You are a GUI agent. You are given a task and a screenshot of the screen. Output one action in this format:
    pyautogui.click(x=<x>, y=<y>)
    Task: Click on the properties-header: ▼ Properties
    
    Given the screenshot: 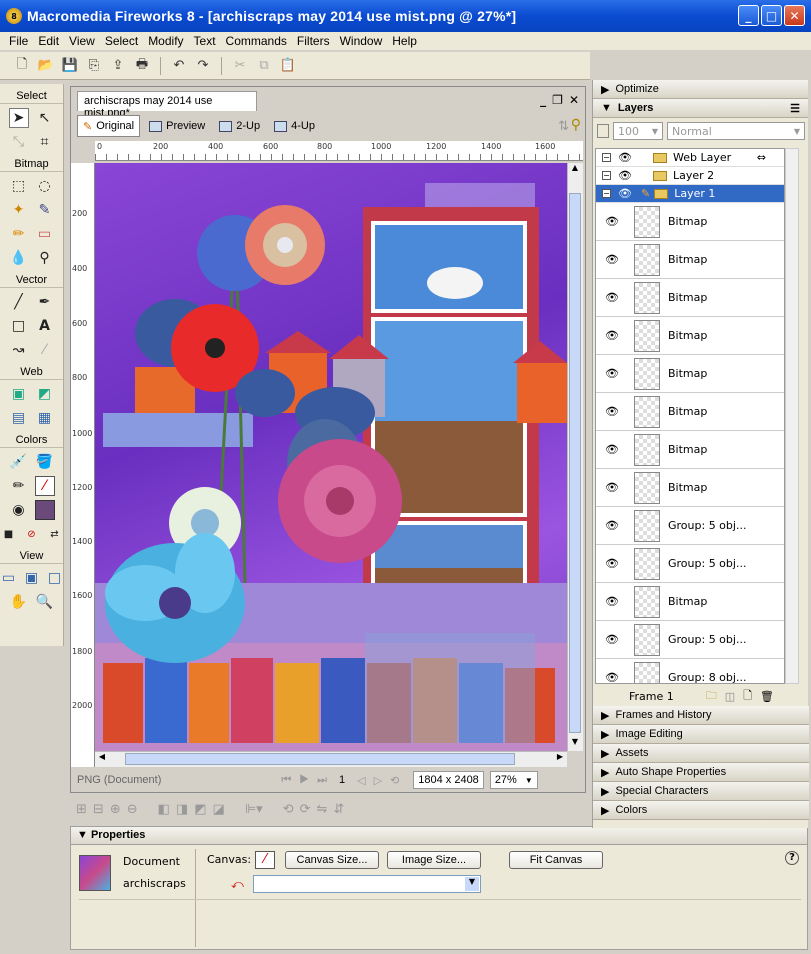 What is the action you would take?
    pyautogui.click(x=439, y=836)
    